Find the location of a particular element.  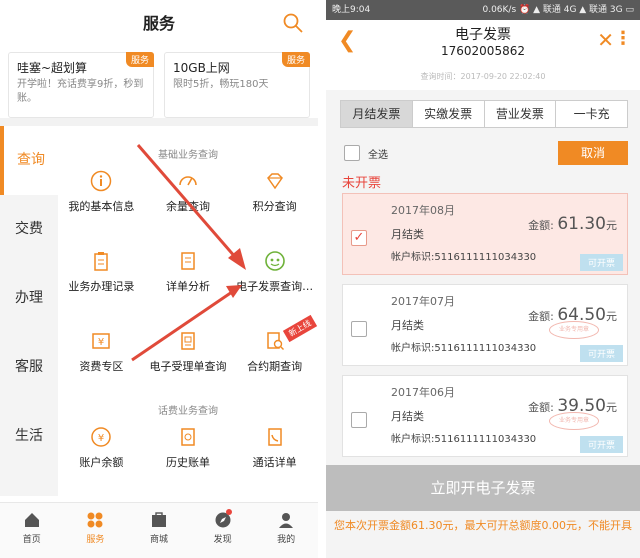

unbilled-heading: 未开票 is located at coordinates (362, 183).